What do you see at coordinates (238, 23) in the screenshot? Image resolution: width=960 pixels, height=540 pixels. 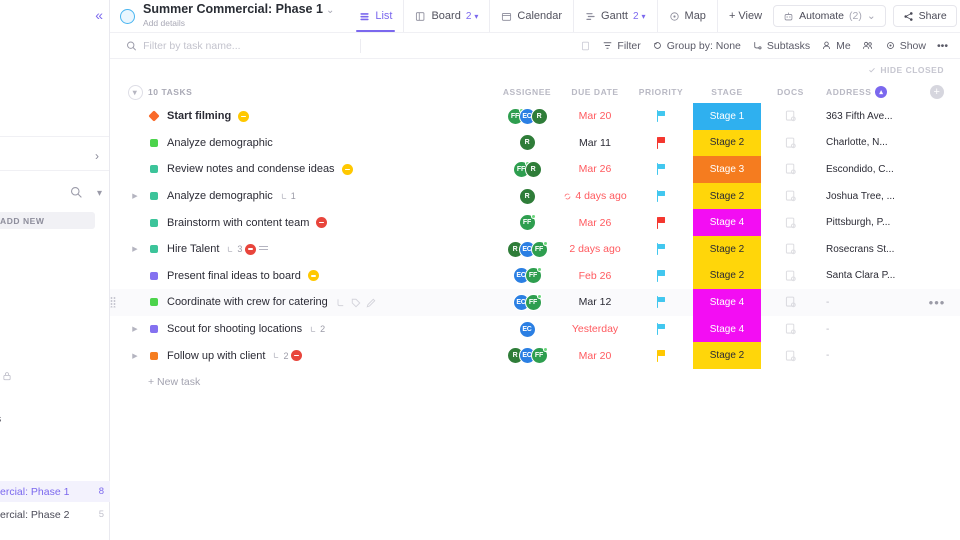 I see `page-subtitle: Add details` at bounding box center [238, 23].